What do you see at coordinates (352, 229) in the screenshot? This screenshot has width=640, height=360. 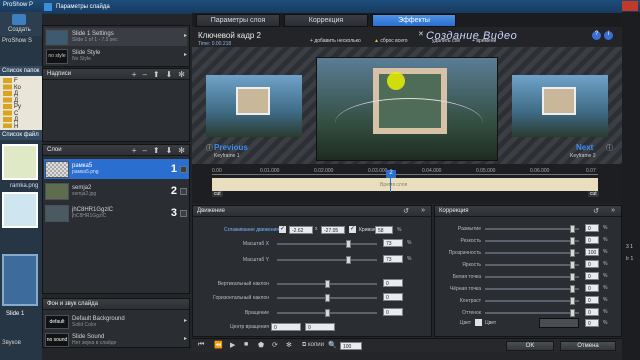 I see `curve-checkbox: ✓` at bounding box center [352, 229].